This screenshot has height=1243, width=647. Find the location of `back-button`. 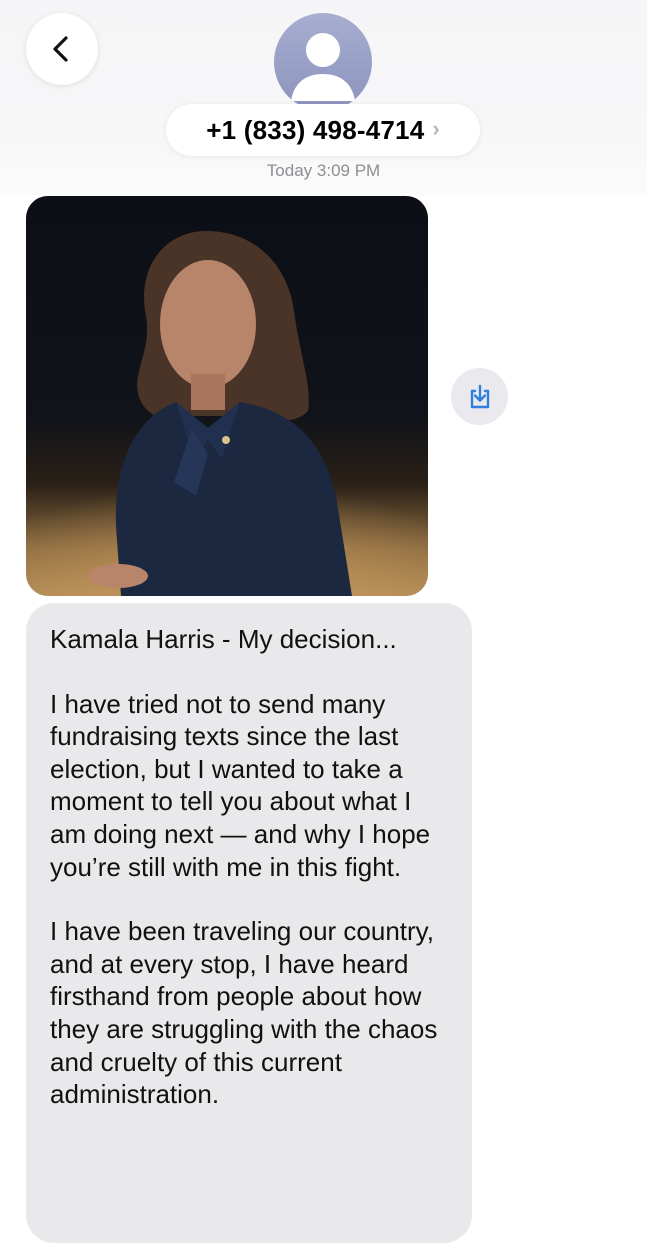

back-button is located at coordinates (62, 49).